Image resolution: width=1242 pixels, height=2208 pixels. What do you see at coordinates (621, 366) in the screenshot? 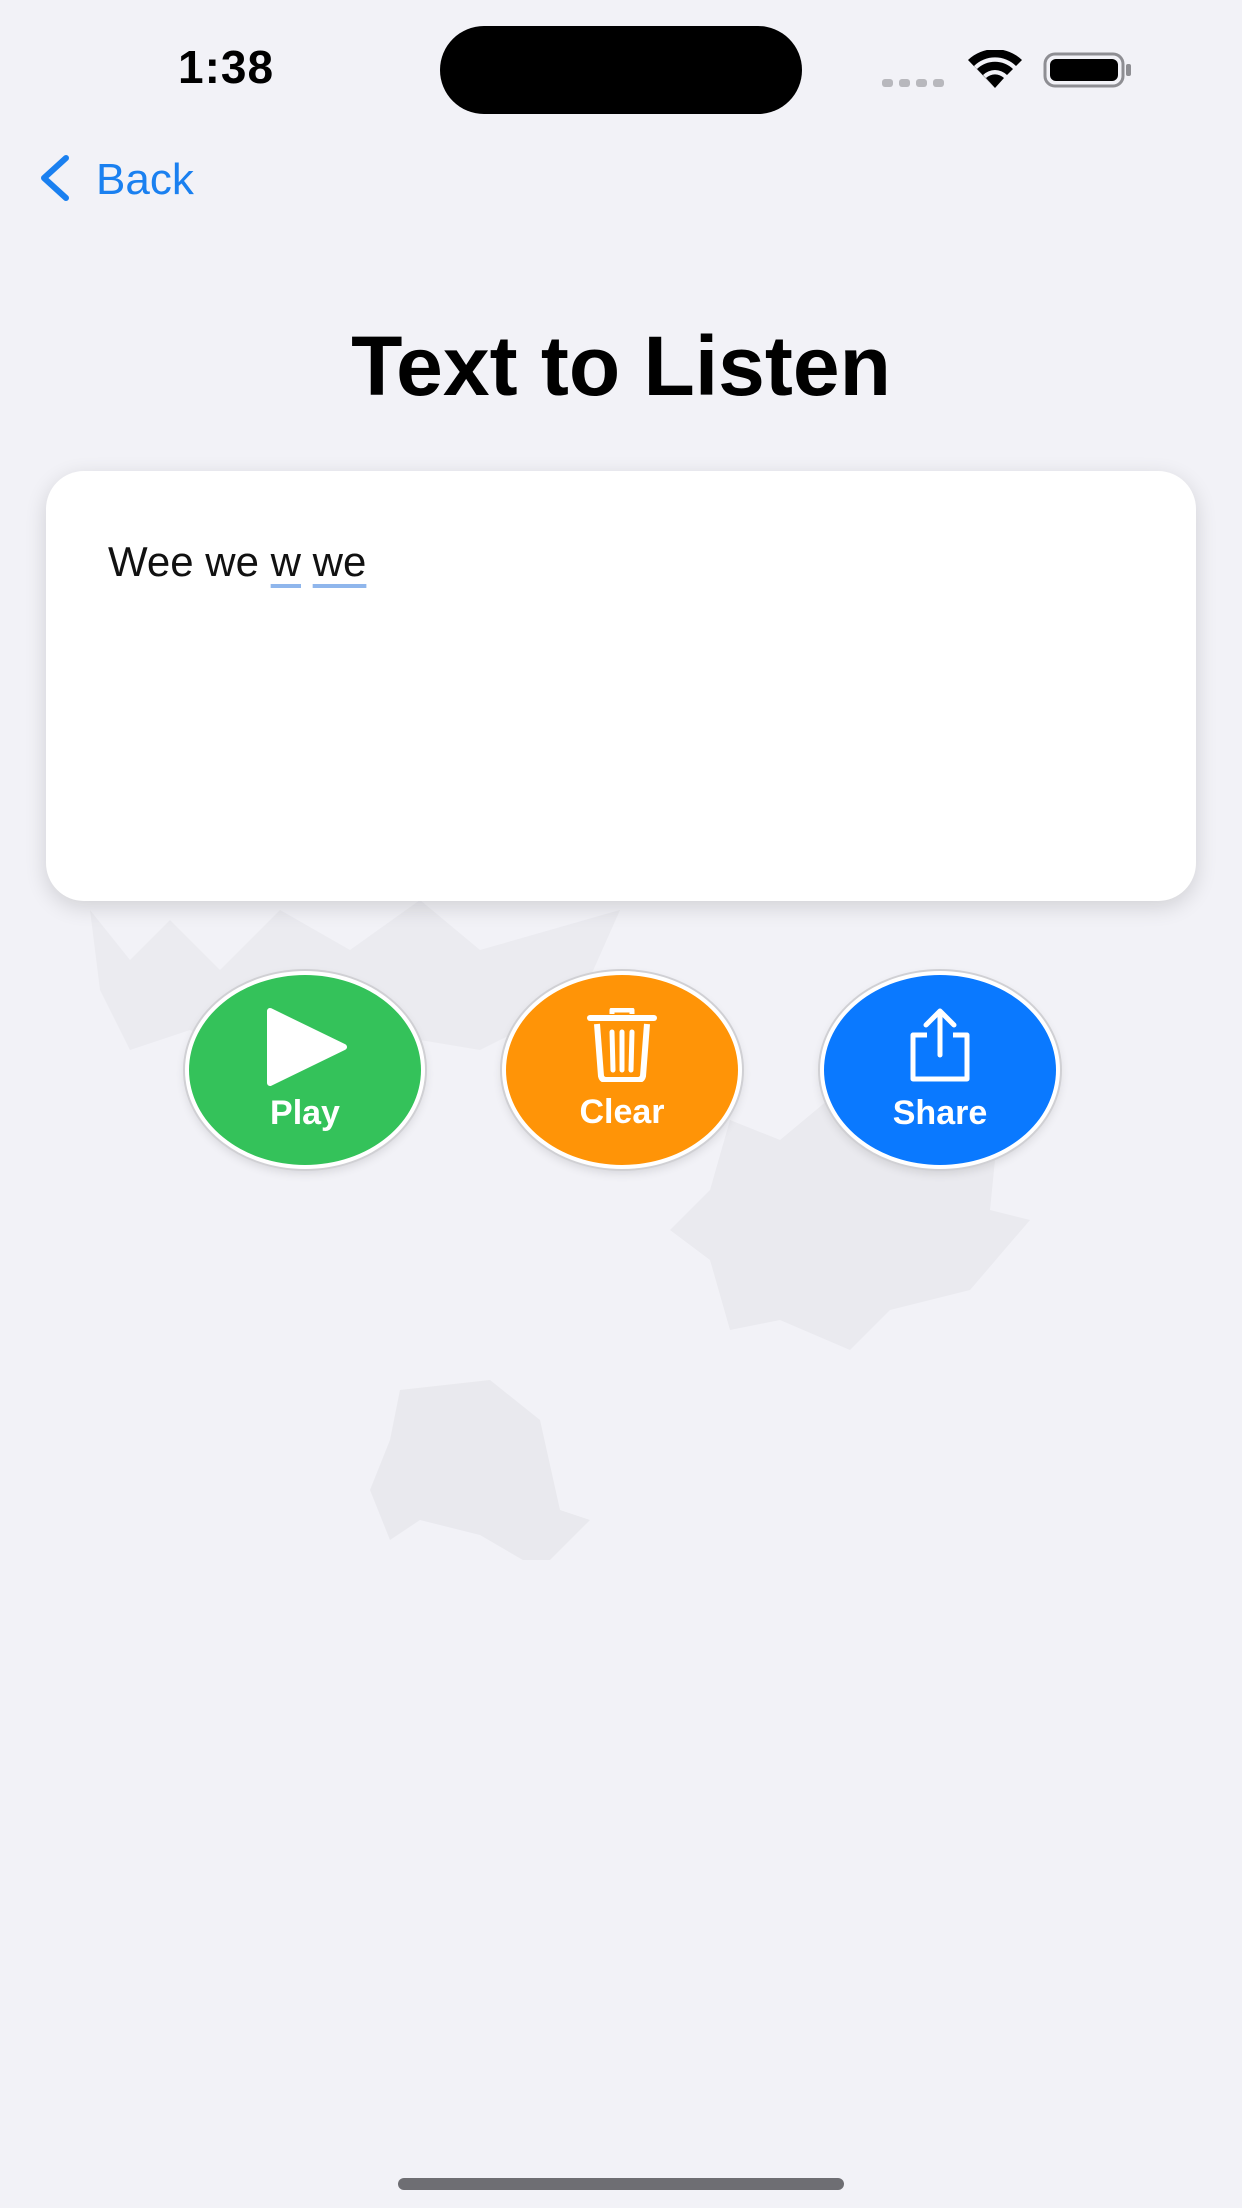
I see `page-title: Text to Listen` at bounding box center [621, 366].